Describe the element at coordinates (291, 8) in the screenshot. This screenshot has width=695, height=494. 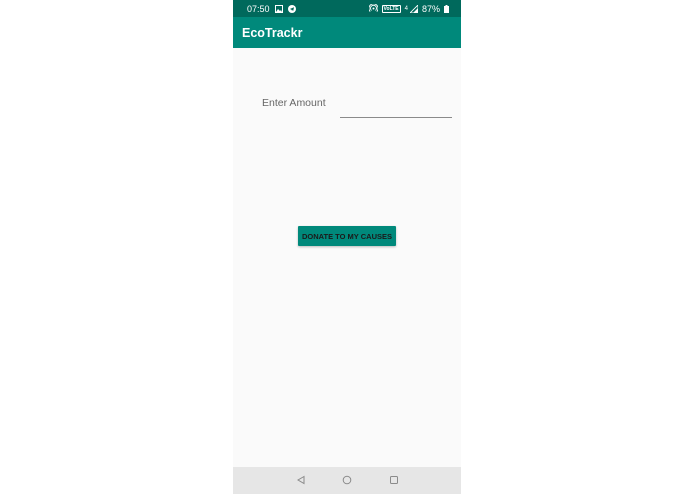
I see `telegram-icon` at that location.